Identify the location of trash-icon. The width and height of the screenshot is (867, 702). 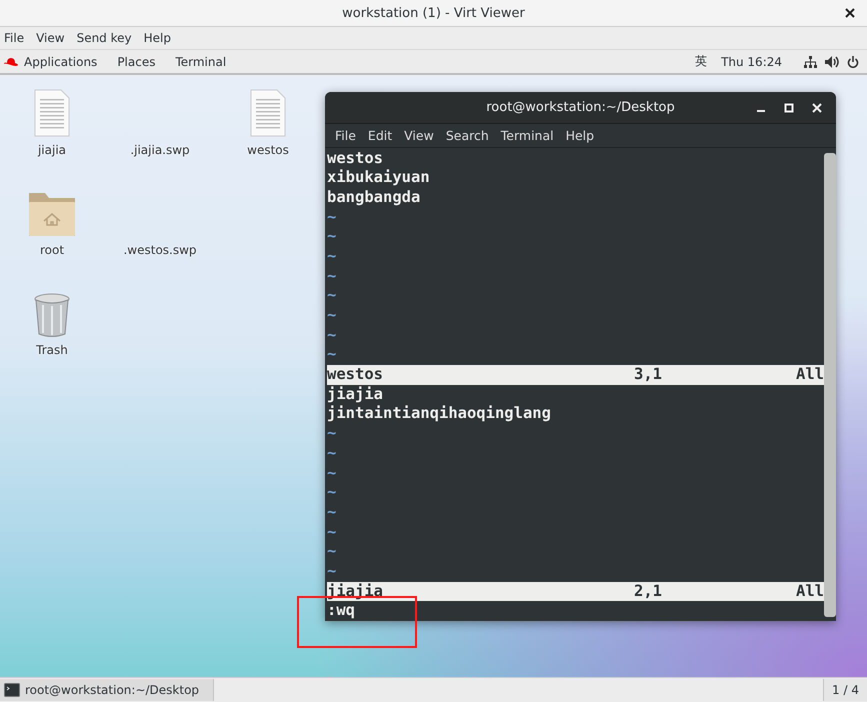
(52, 315).